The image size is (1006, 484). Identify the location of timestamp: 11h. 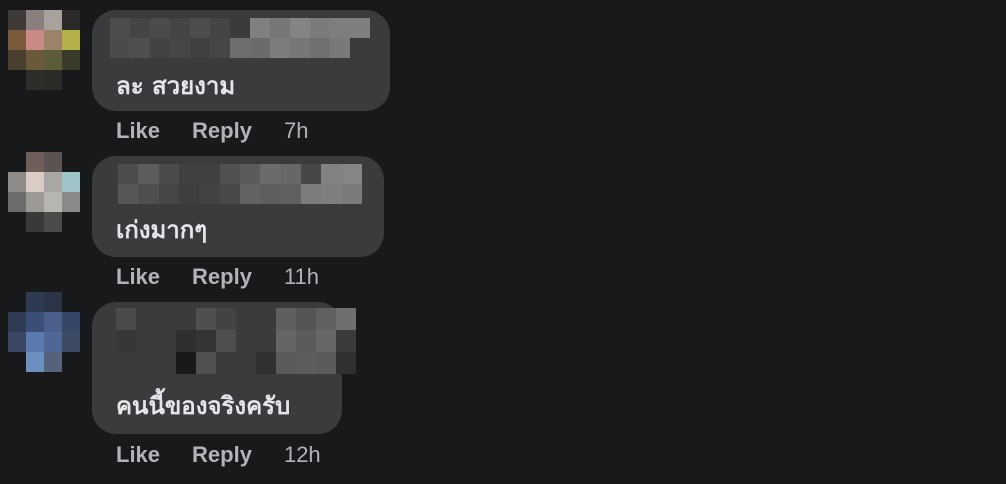
(301, 277).